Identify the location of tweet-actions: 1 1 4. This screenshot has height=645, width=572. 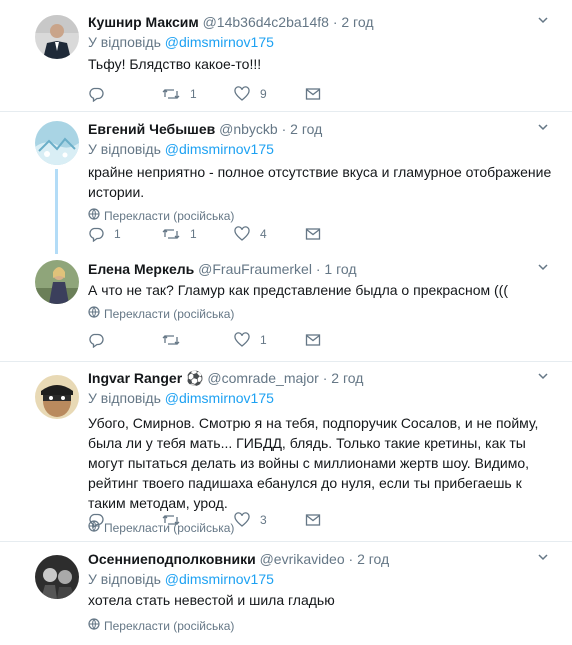
(288, 234).